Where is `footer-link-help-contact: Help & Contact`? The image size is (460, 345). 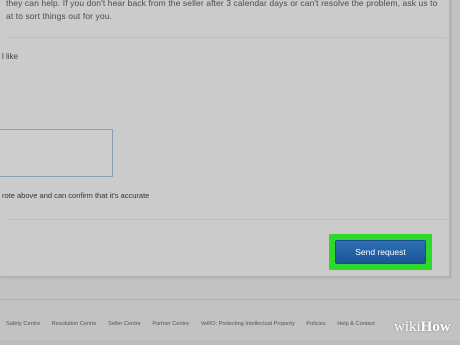 footer-link-help-contact: Help & Contact is located at coordinates (356, 324).